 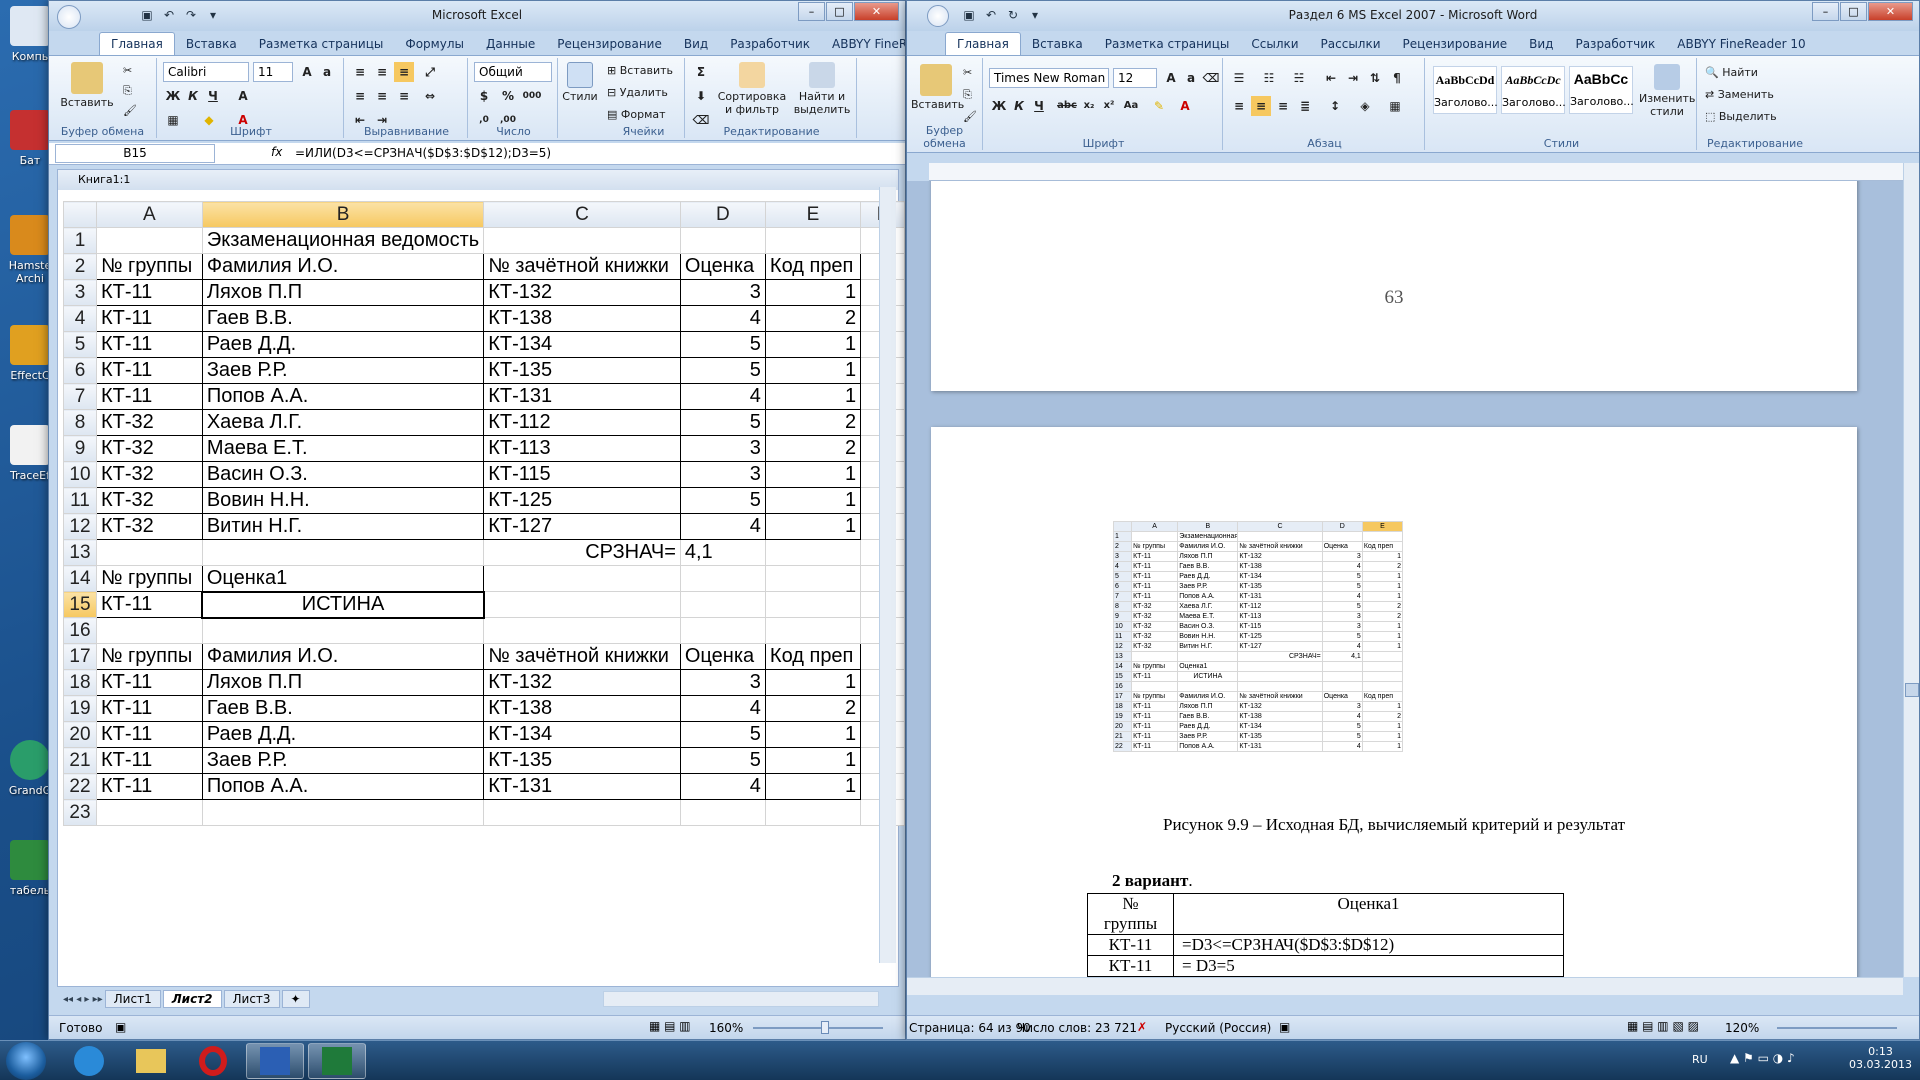 I want to click on row-header: 21, so click(x=80, y=760).